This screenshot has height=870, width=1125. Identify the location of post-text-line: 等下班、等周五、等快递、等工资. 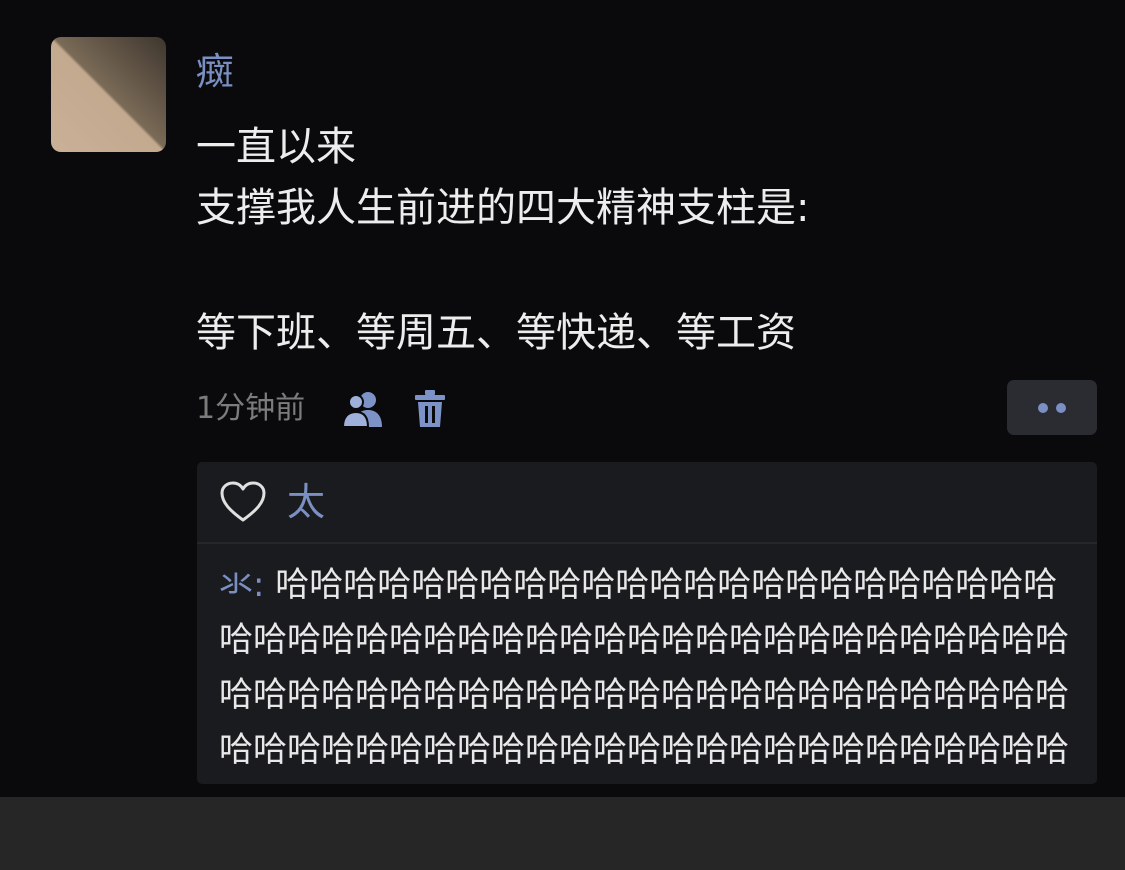
(496, 333).